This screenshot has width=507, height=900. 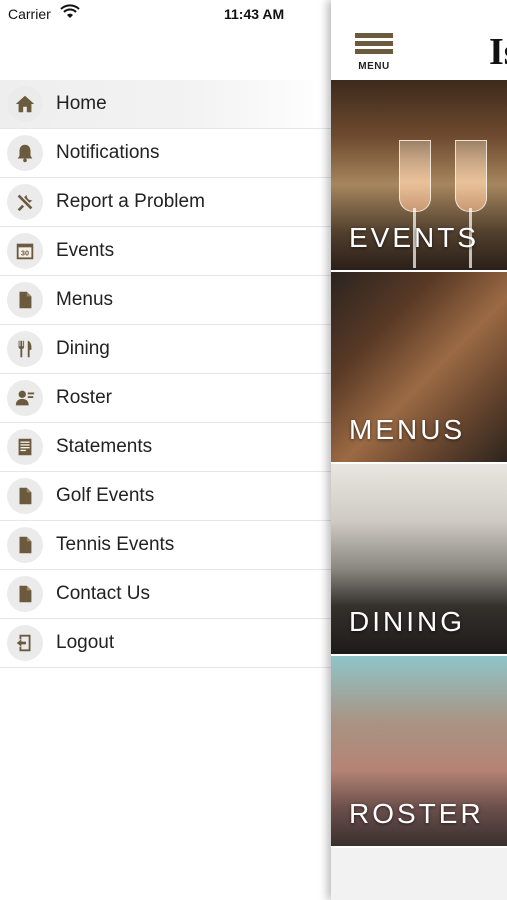 I want to click on menu-item-label: Report a Problem, so click(x=130, y=201).